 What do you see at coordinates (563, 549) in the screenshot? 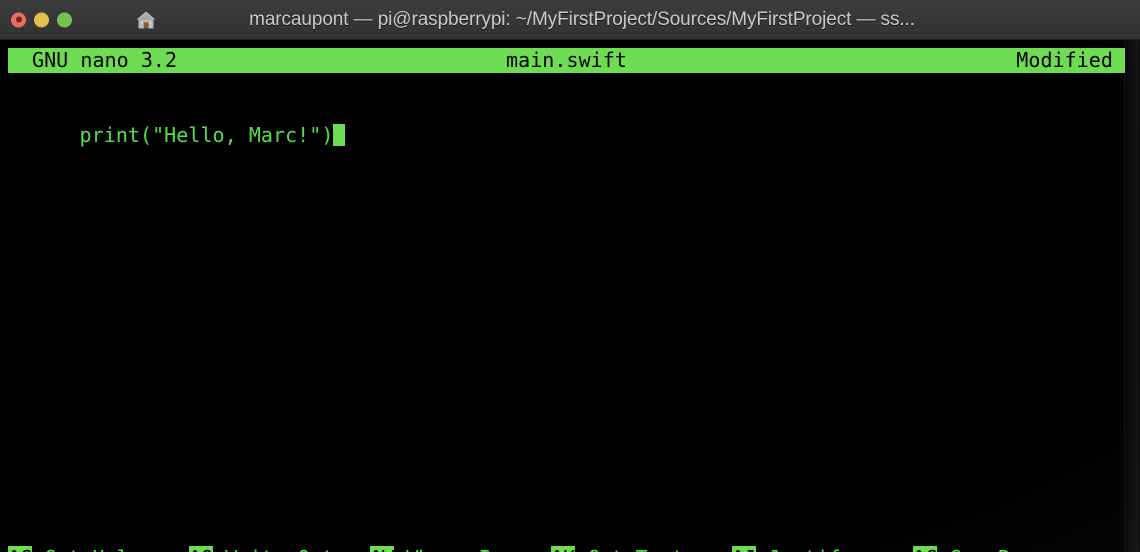
I see `shortcut-key: ^K` at bounding box center [563, 549].